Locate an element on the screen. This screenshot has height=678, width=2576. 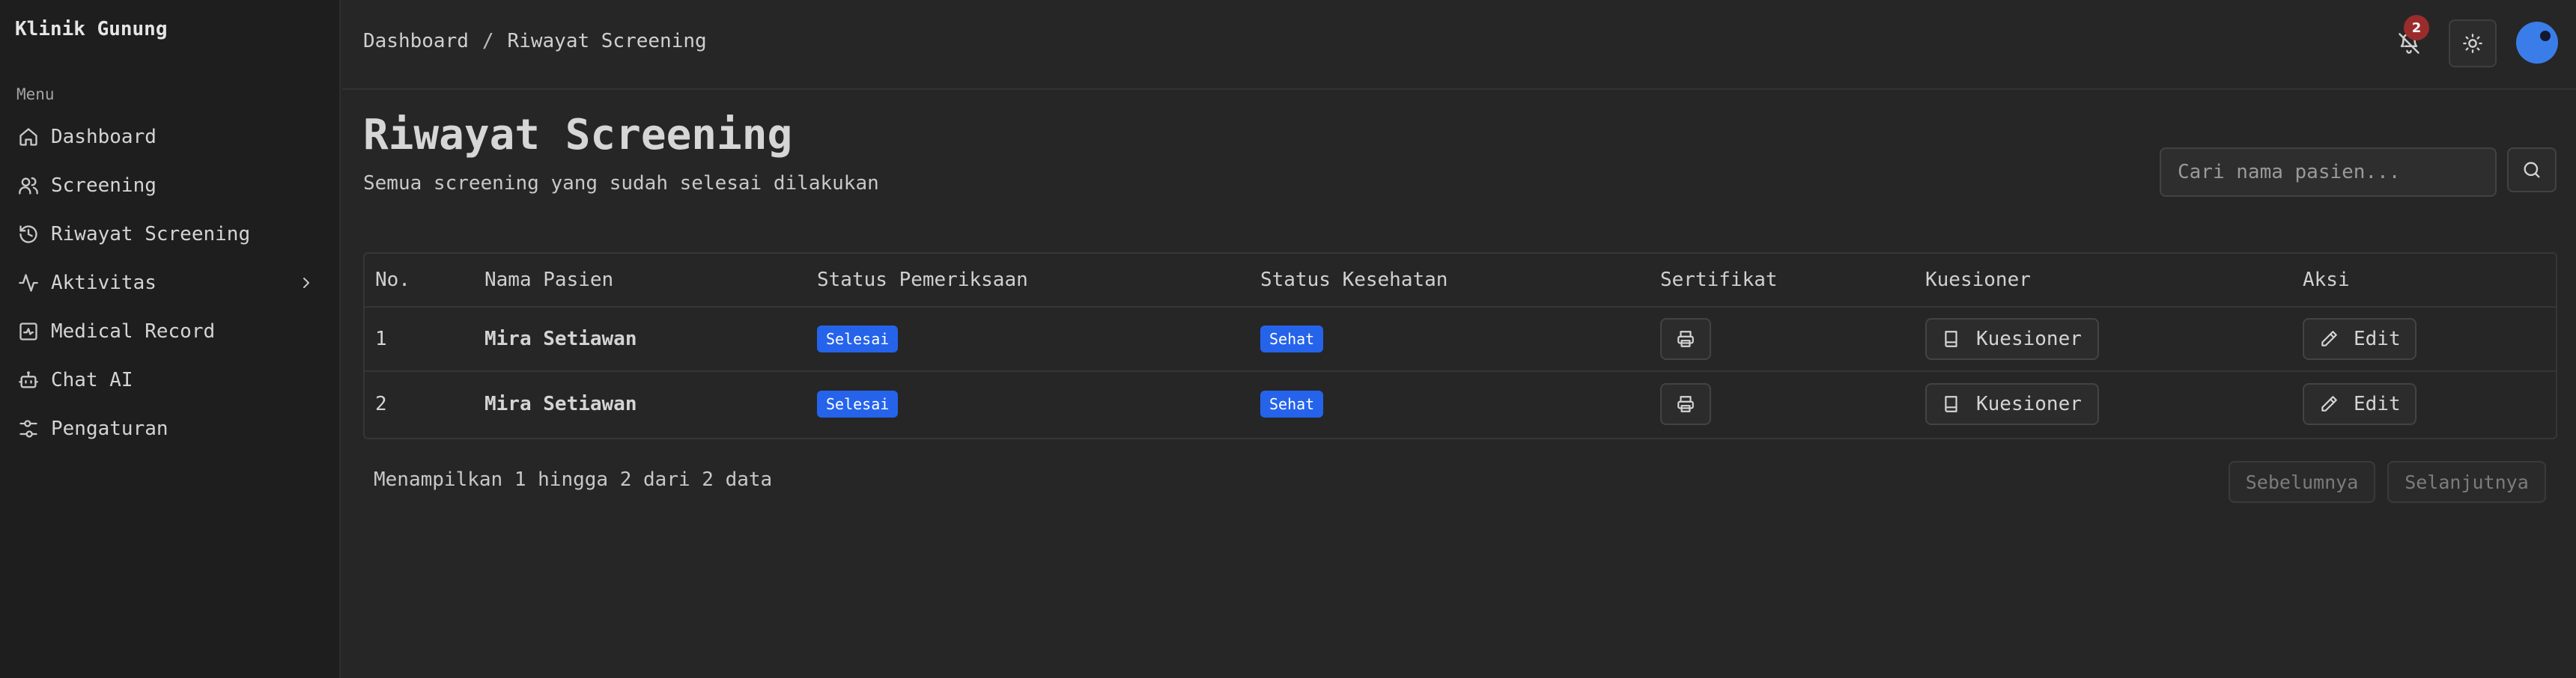
sidebar-item-dashboard: Dashboard is located at coordinates (169, 136).